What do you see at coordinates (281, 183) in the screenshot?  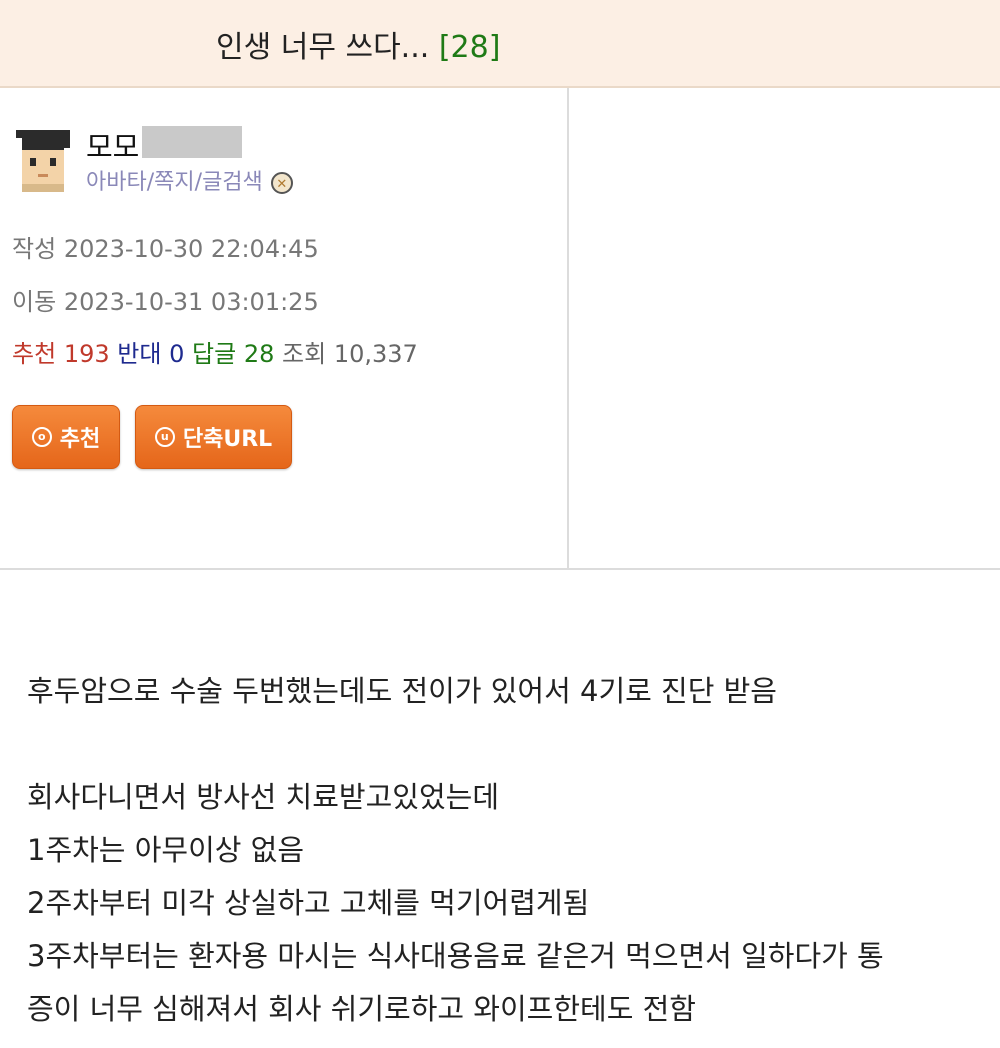 I see `member-badge-icon: ✕` at bounding box center [281, 183].